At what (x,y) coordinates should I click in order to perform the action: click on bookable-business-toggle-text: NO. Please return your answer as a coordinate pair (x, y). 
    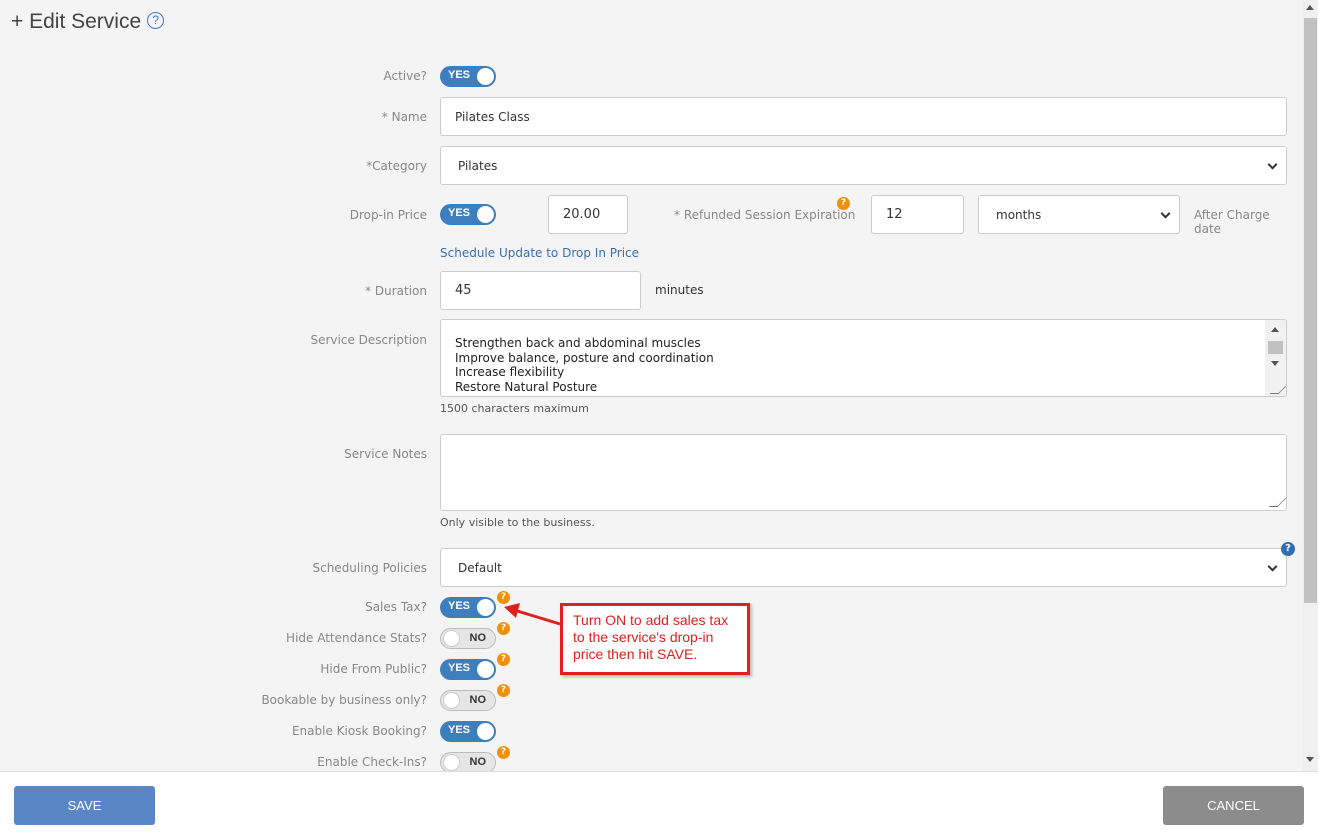
    Looking at the image, I should click on (478, 700).